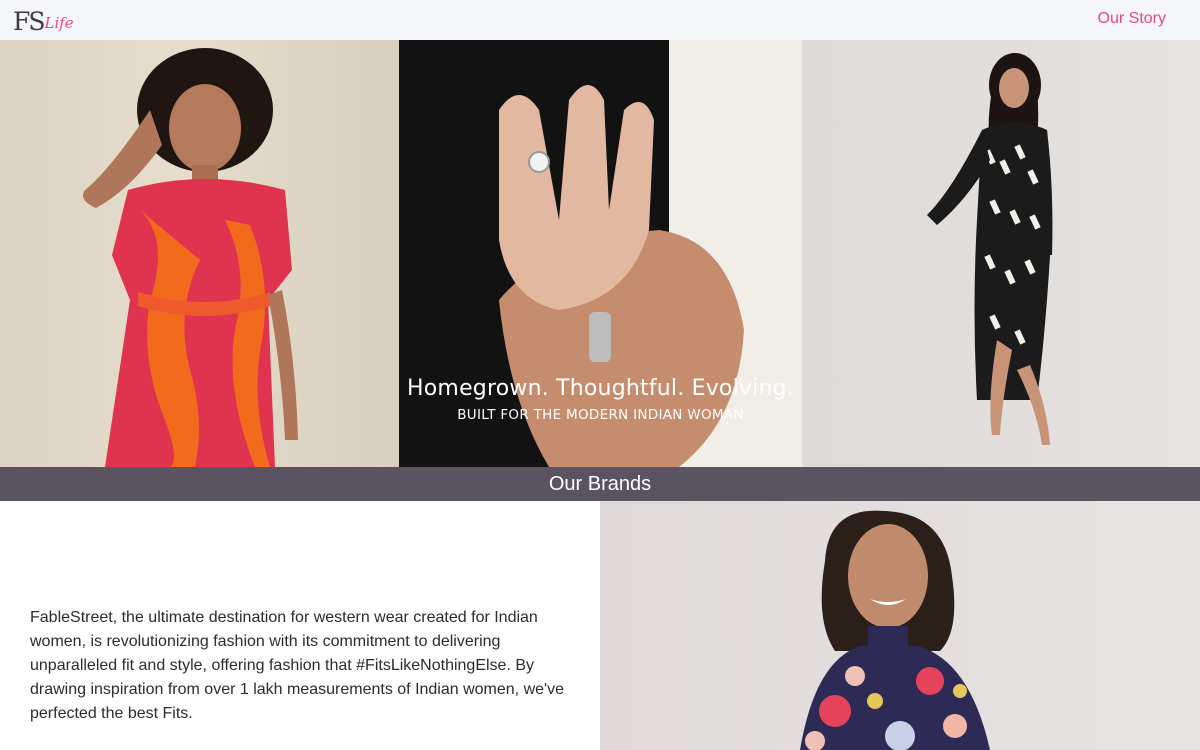 This screenshot has width=1200, height=750. I want to click on logo-monogram: FS, so click(29, 21).